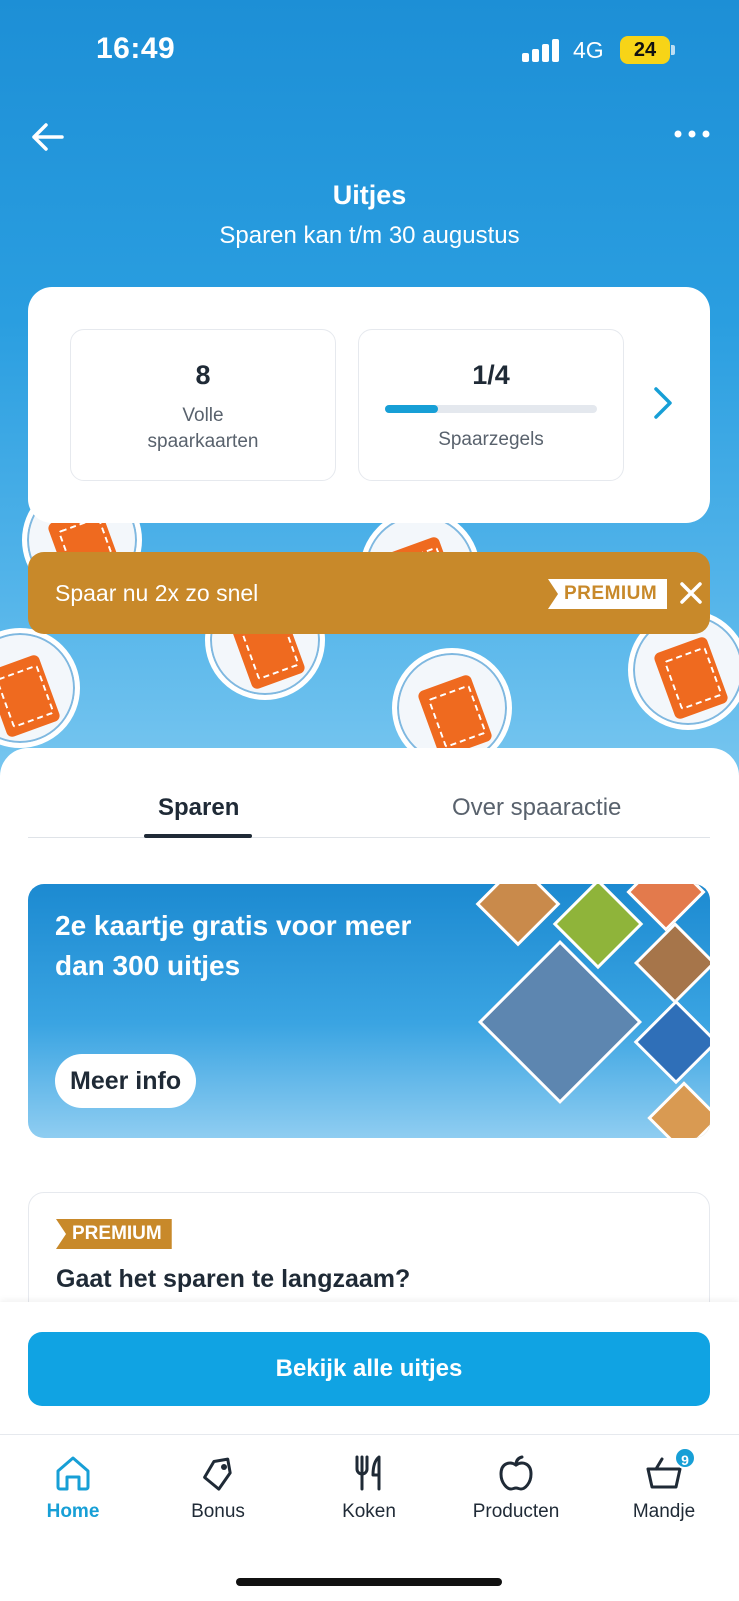 The width and height of the screenshot is (739, 1601). I want to click on tag-icon, so click(217, 1474).